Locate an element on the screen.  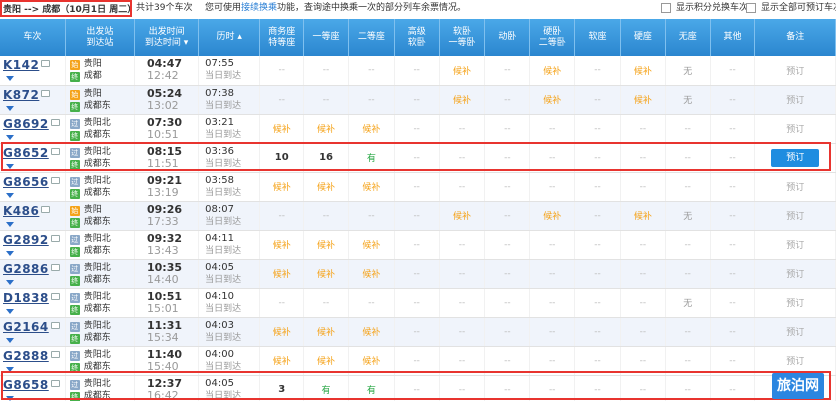
col-duration: 历时 ▴ is located at coordinates (229, 37).